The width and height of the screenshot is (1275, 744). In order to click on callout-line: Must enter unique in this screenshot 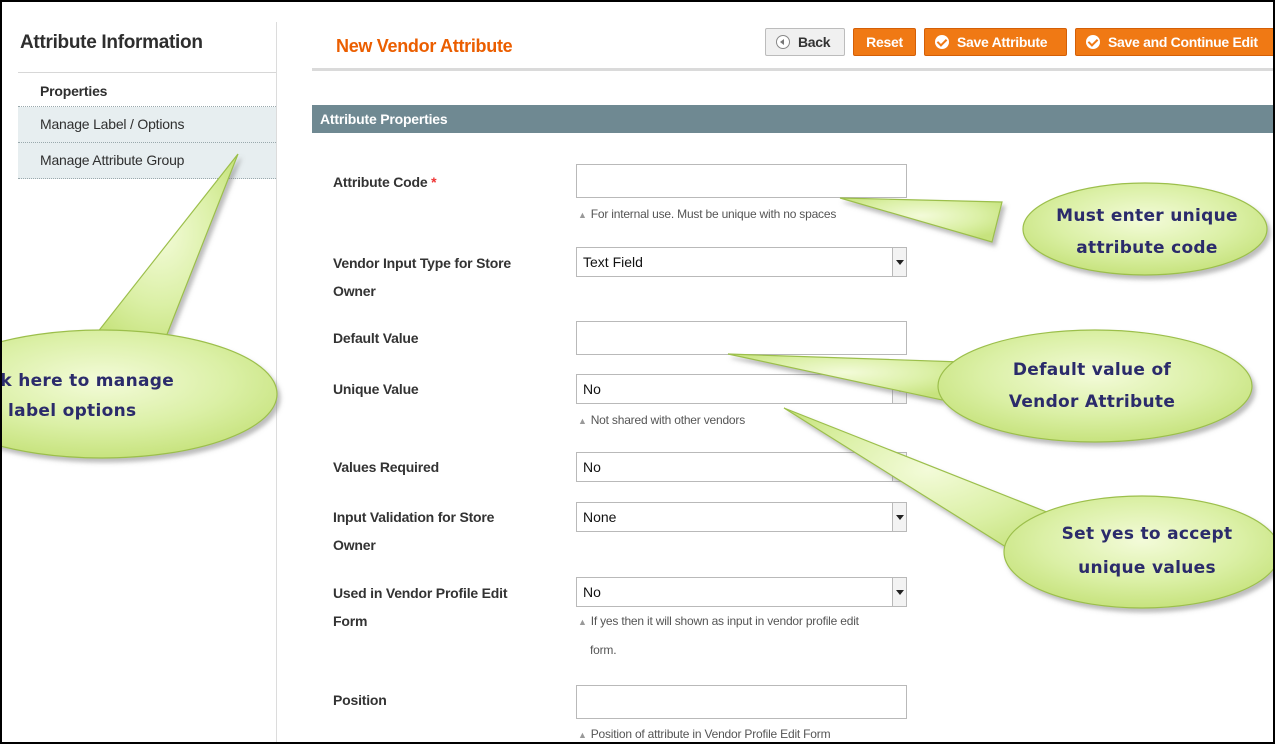, I will do `click(1147, 216)`.